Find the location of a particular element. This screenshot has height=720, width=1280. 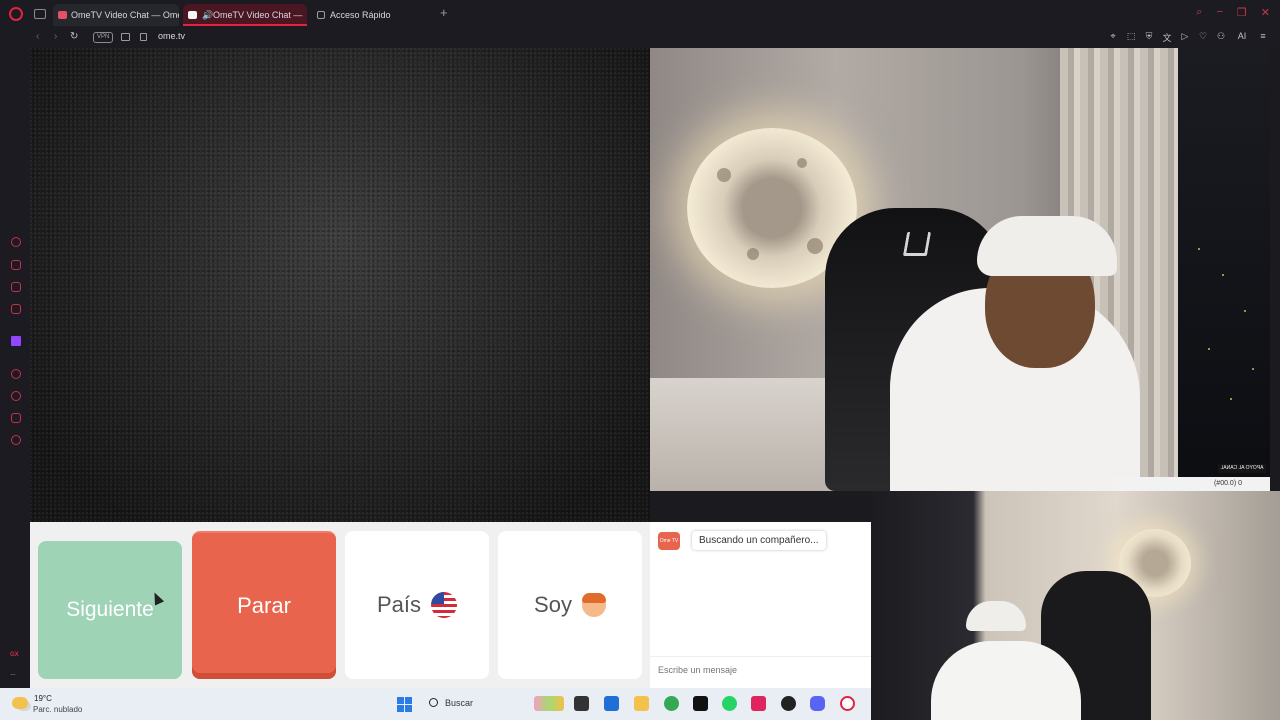

country-button: País is located at coordinates (417, 605).